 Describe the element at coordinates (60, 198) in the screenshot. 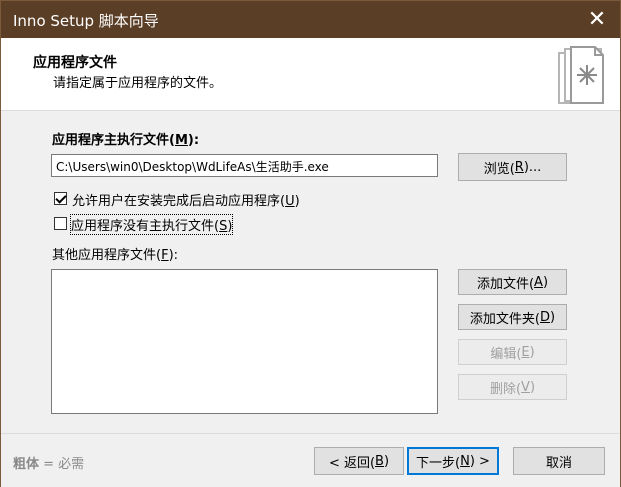

I see `allow-run-checkbox` at that location.